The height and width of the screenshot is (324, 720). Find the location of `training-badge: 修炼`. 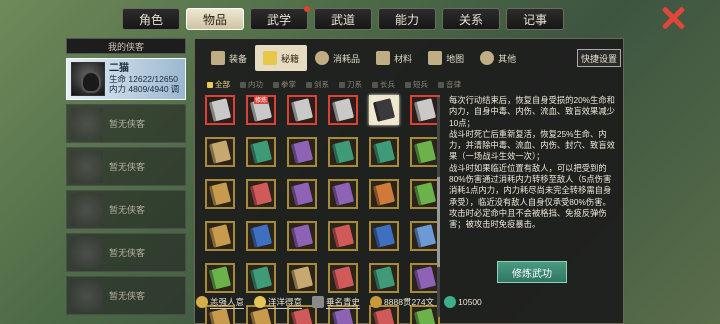

training-badge: 修炼 is located at coordinates (261, 99).